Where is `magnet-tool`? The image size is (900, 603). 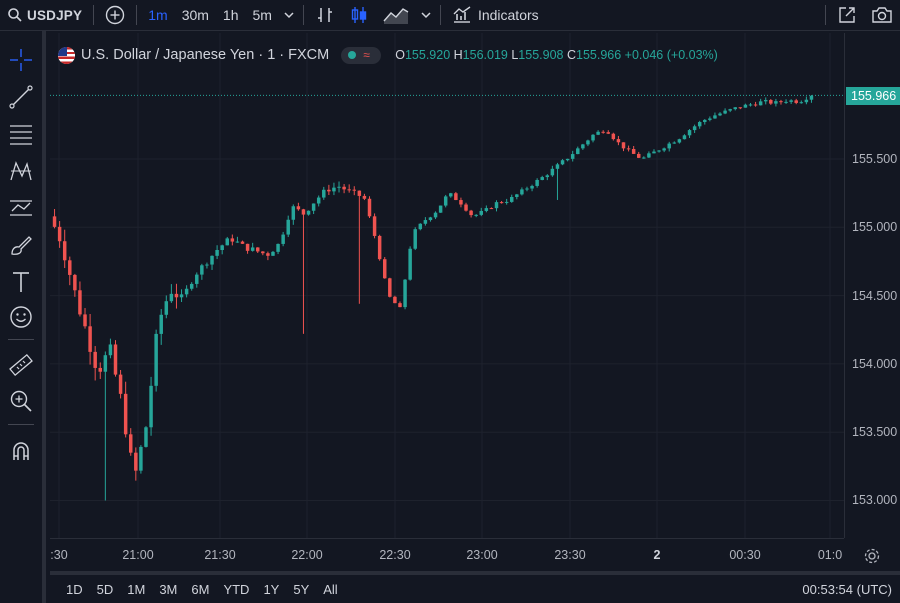
magnet-tool is located at coordinates (21, 451).